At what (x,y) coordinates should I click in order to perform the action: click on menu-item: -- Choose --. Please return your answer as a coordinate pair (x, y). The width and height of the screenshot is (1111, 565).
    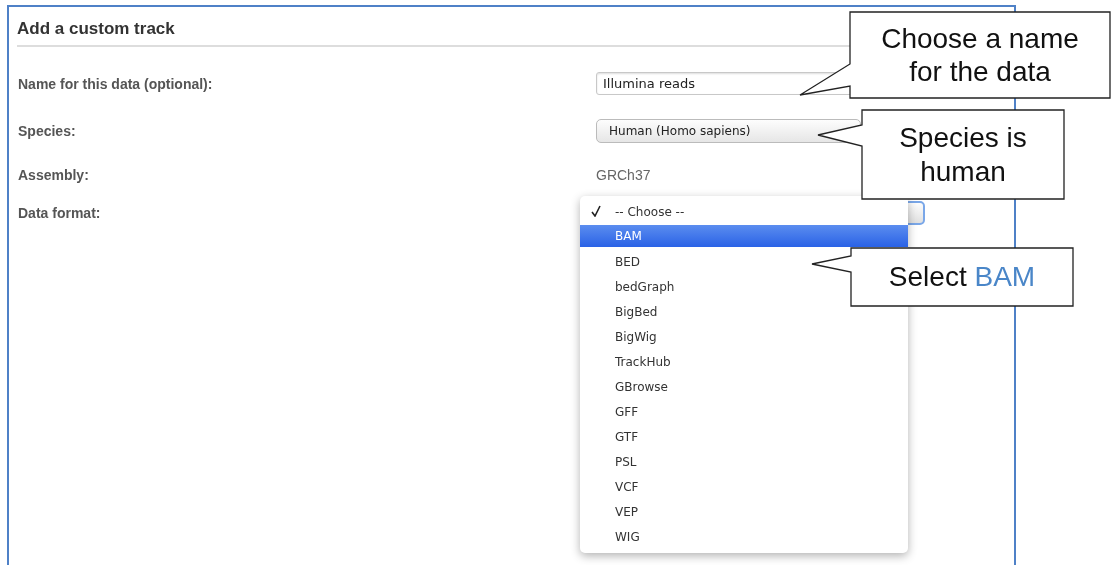
    Looking at the image, I should click on (744, 211).